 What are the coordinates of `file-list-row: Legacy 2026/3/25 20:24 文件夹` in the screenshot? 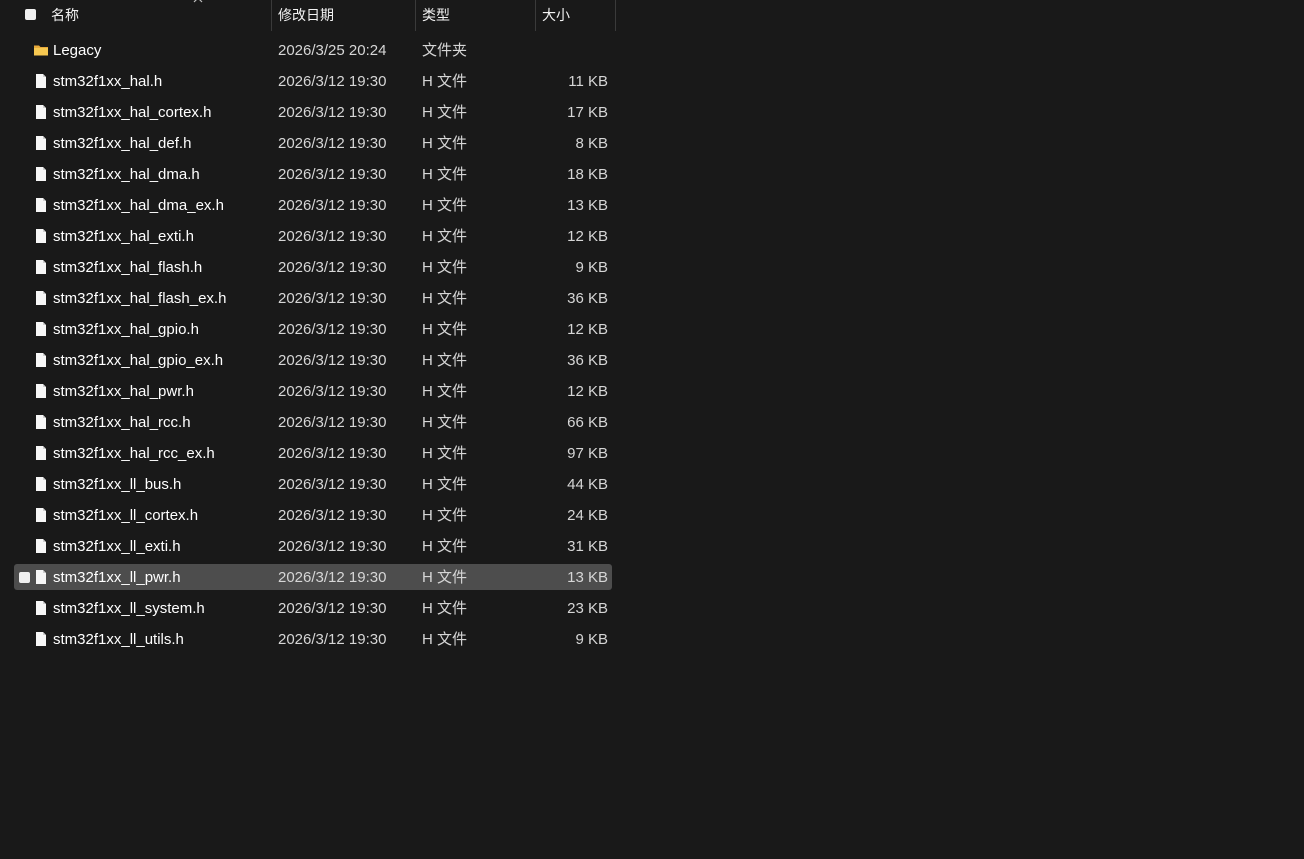 It's located at (308, 50).